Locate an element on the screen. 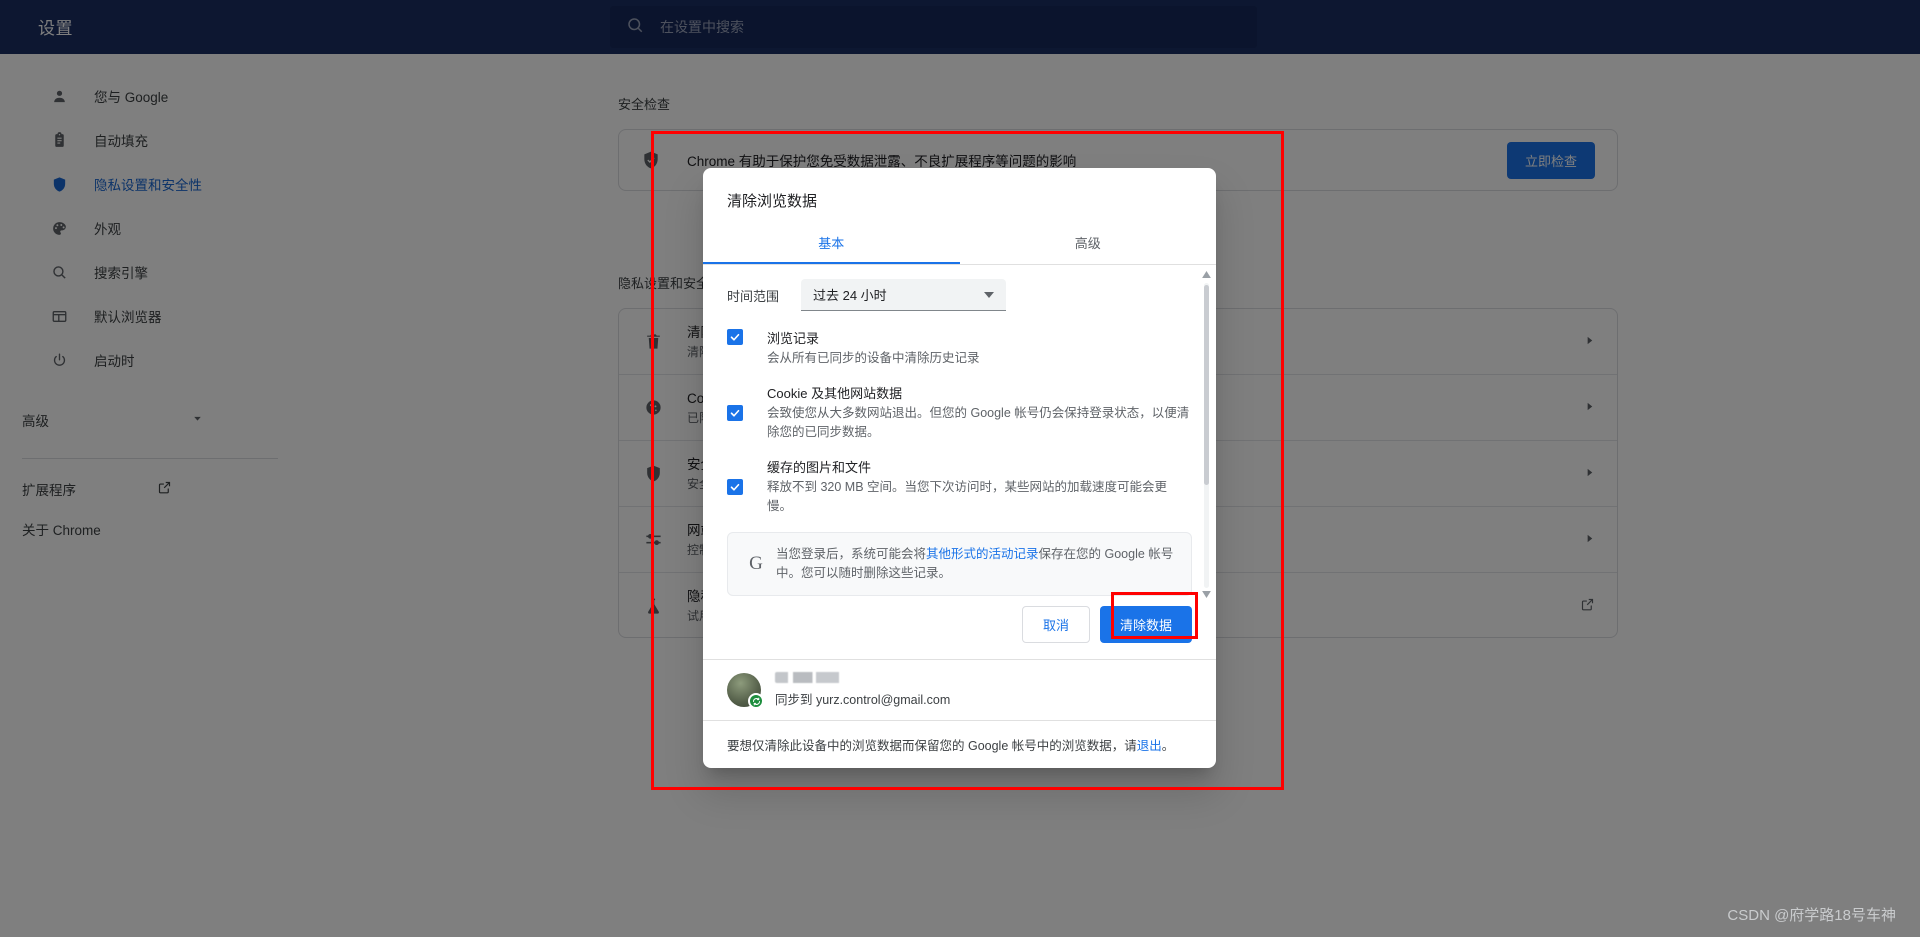 The height and width of the screenshot is (937, 1920). option-title: 浏览记录 is located at coordinates (793, 338).